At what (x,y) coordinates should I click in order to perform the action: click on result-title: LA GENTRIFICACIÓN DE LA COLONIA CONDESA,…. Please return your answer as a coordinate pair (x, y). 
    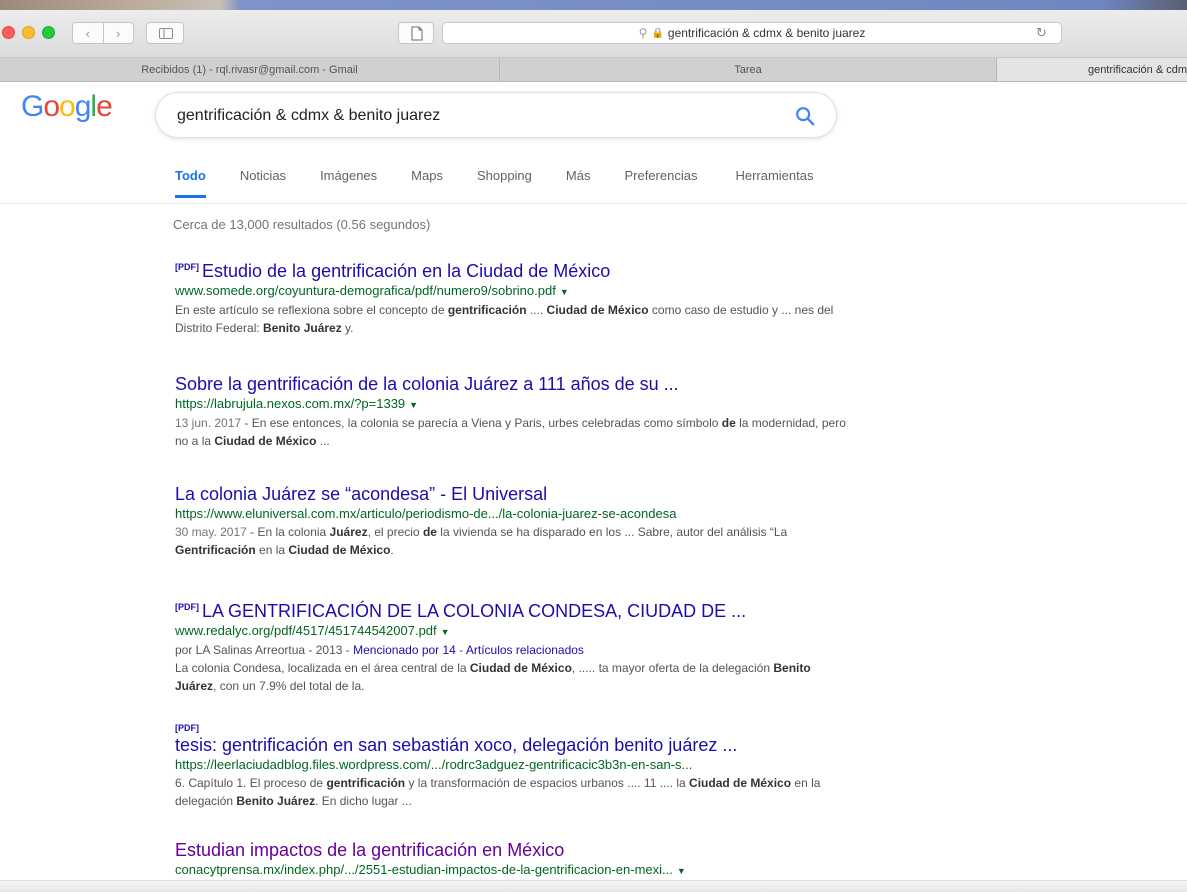
    Looking at the image, I should click on (474, 611).